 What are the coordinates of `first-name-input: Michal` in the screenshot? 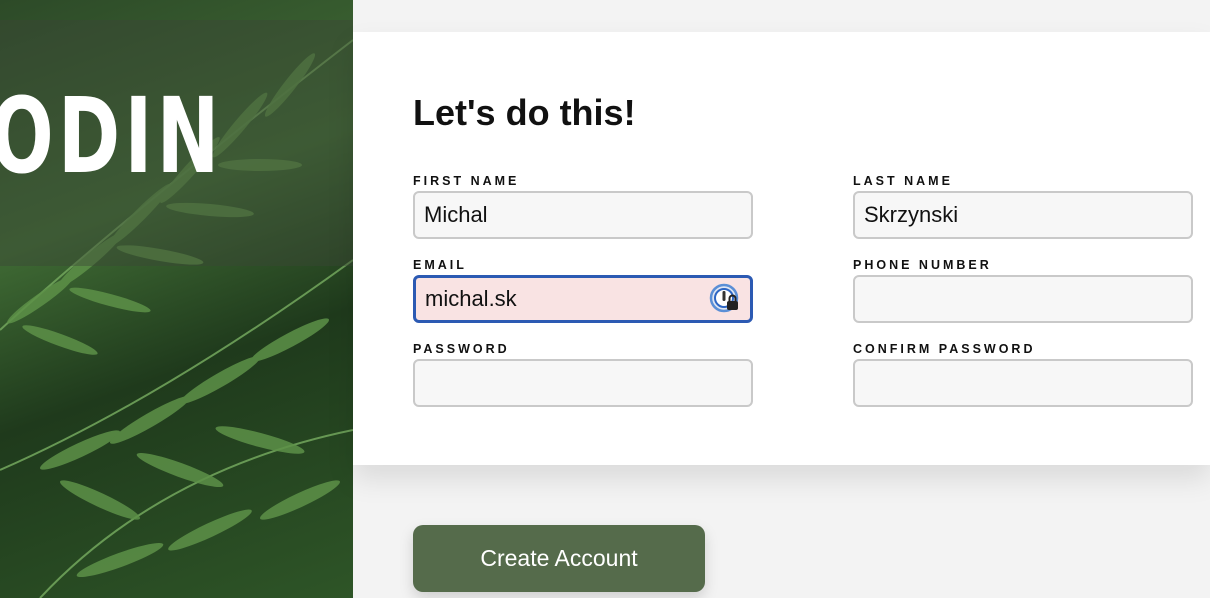 It's located at (583, 215).